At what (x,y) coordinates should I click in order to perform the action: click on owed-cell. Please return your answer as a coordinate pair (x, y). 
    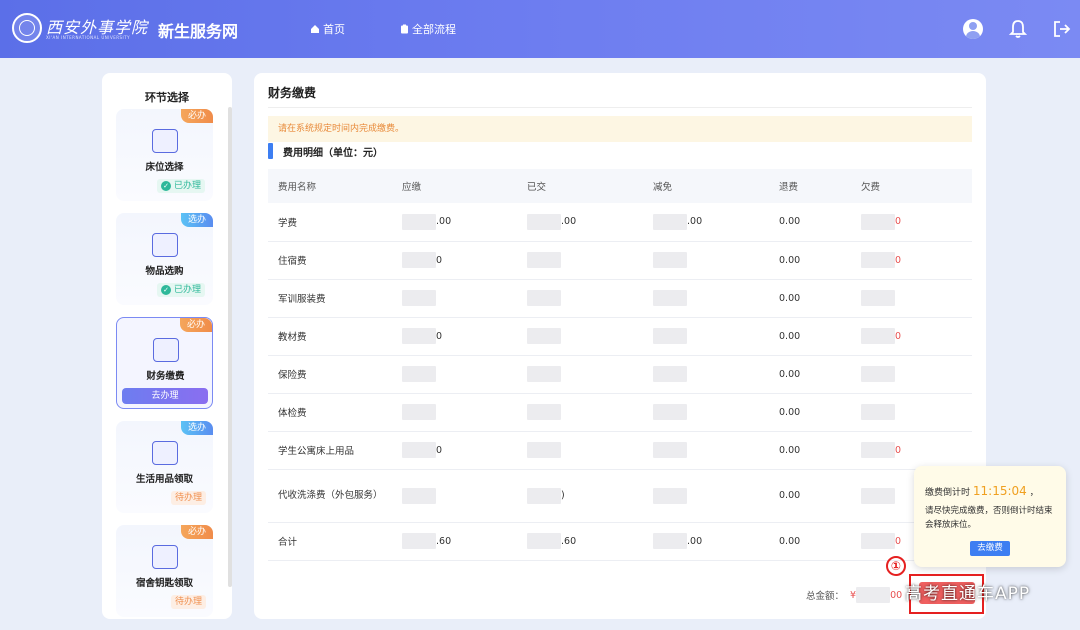
    Looking at the image, I should click on (911, 412).